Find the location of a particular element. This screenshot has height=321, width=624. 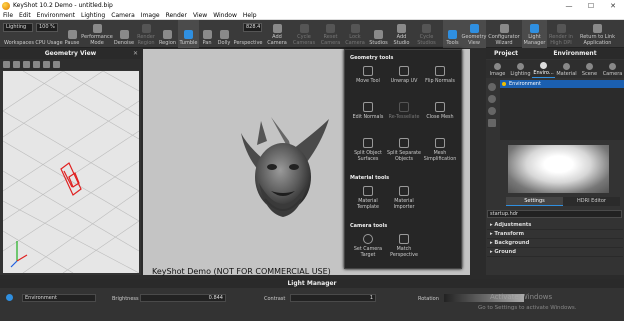

cycle-studios-button: Cycle Studios is located at coordinates (426, 34).